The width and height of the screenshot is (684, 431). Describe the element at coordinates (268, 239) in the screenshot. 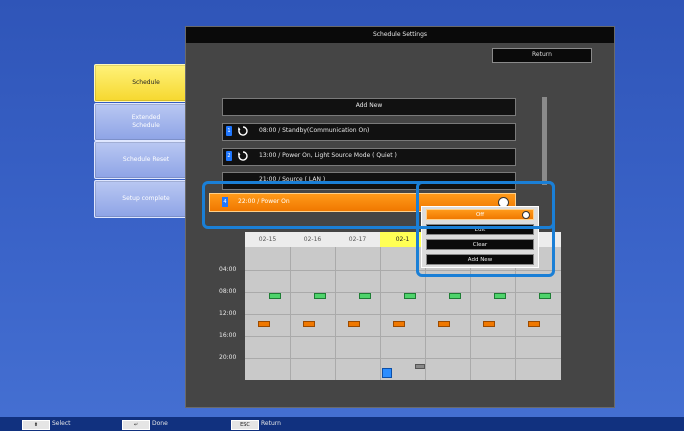

I see `calendar-date: 02-15` at that location.